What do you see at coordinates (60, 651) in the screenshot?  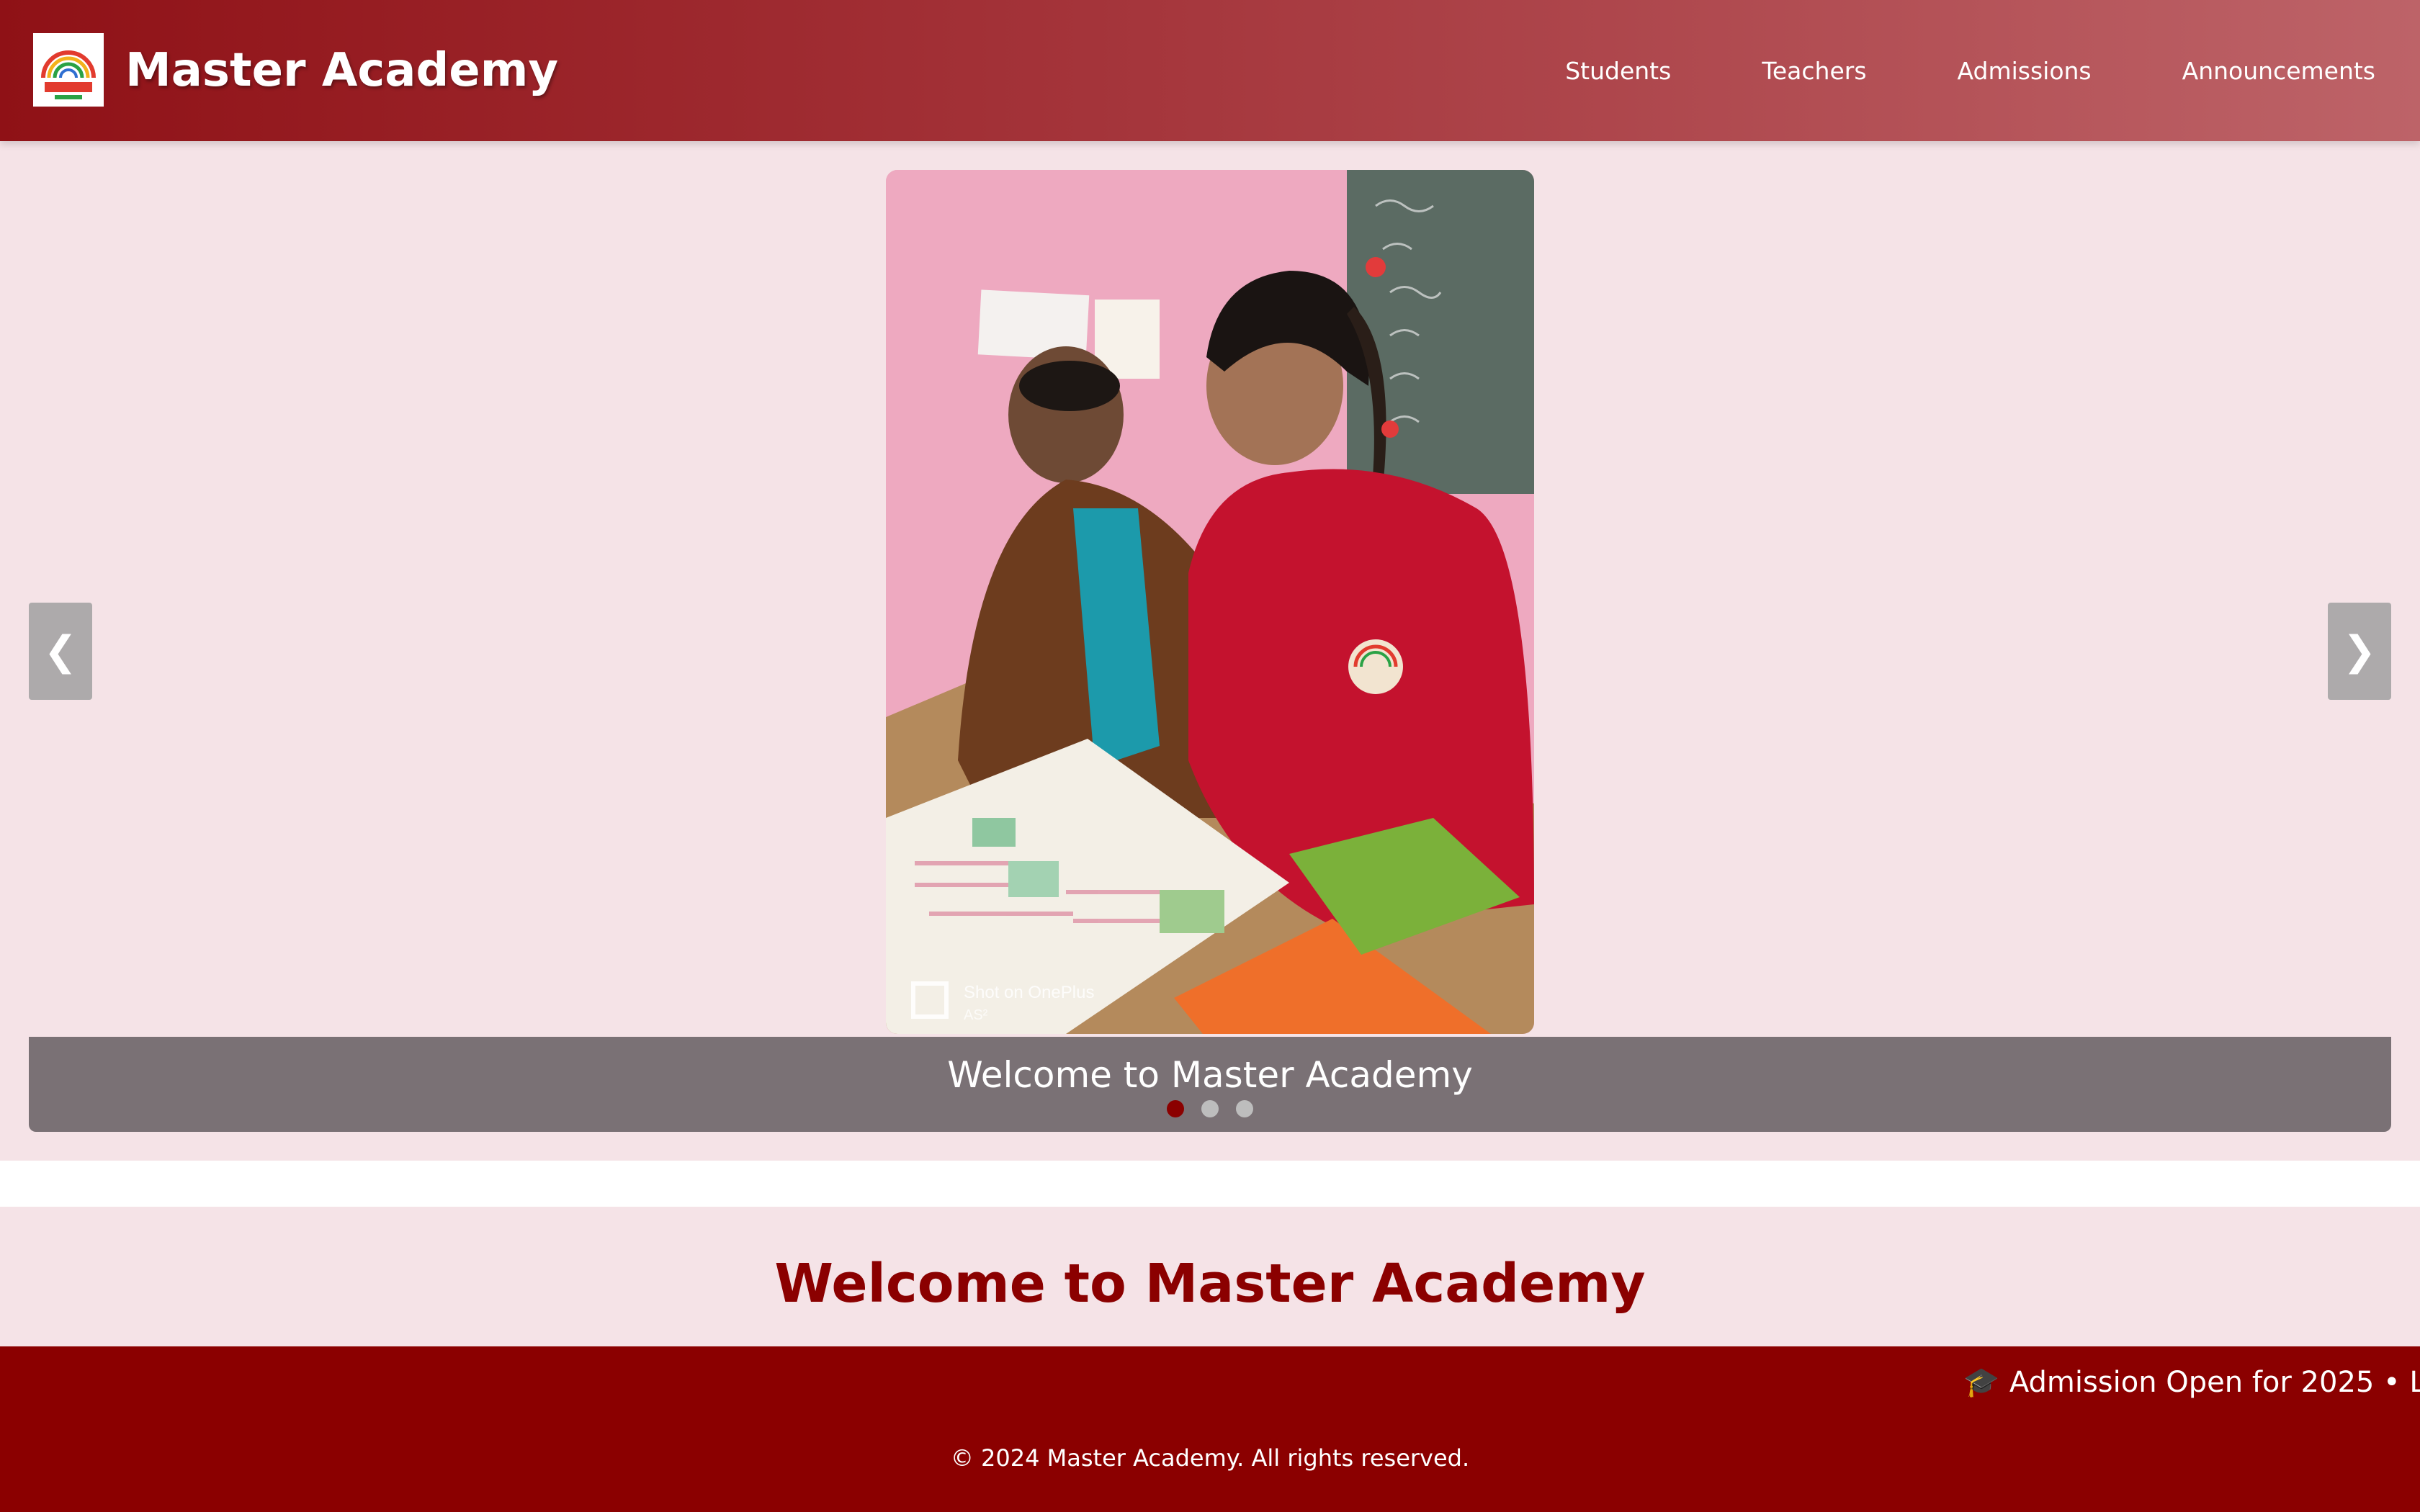 I see `carousel-prev-button: ❮` at bounding box center [60, 651].